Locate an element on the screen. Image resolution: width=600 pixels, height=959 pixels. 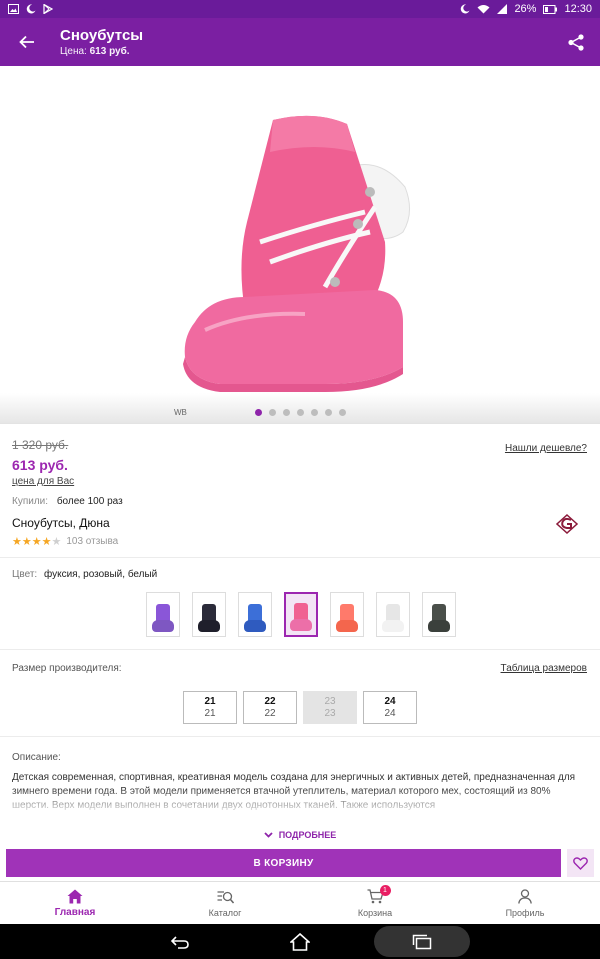
system-navigation-bar is located at coordinates (300, 941).